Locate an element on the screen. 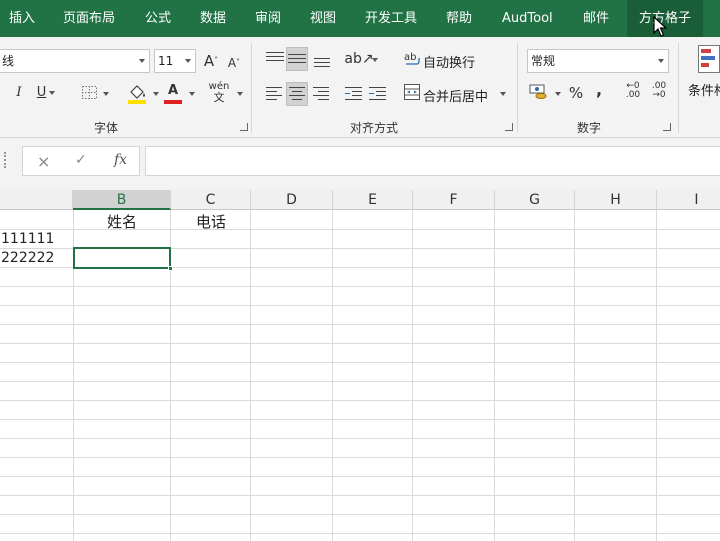 The height and width of the screenshot is (541, 720). alignment-group-label: 对齐方式 is located at coordinates (374, 128).